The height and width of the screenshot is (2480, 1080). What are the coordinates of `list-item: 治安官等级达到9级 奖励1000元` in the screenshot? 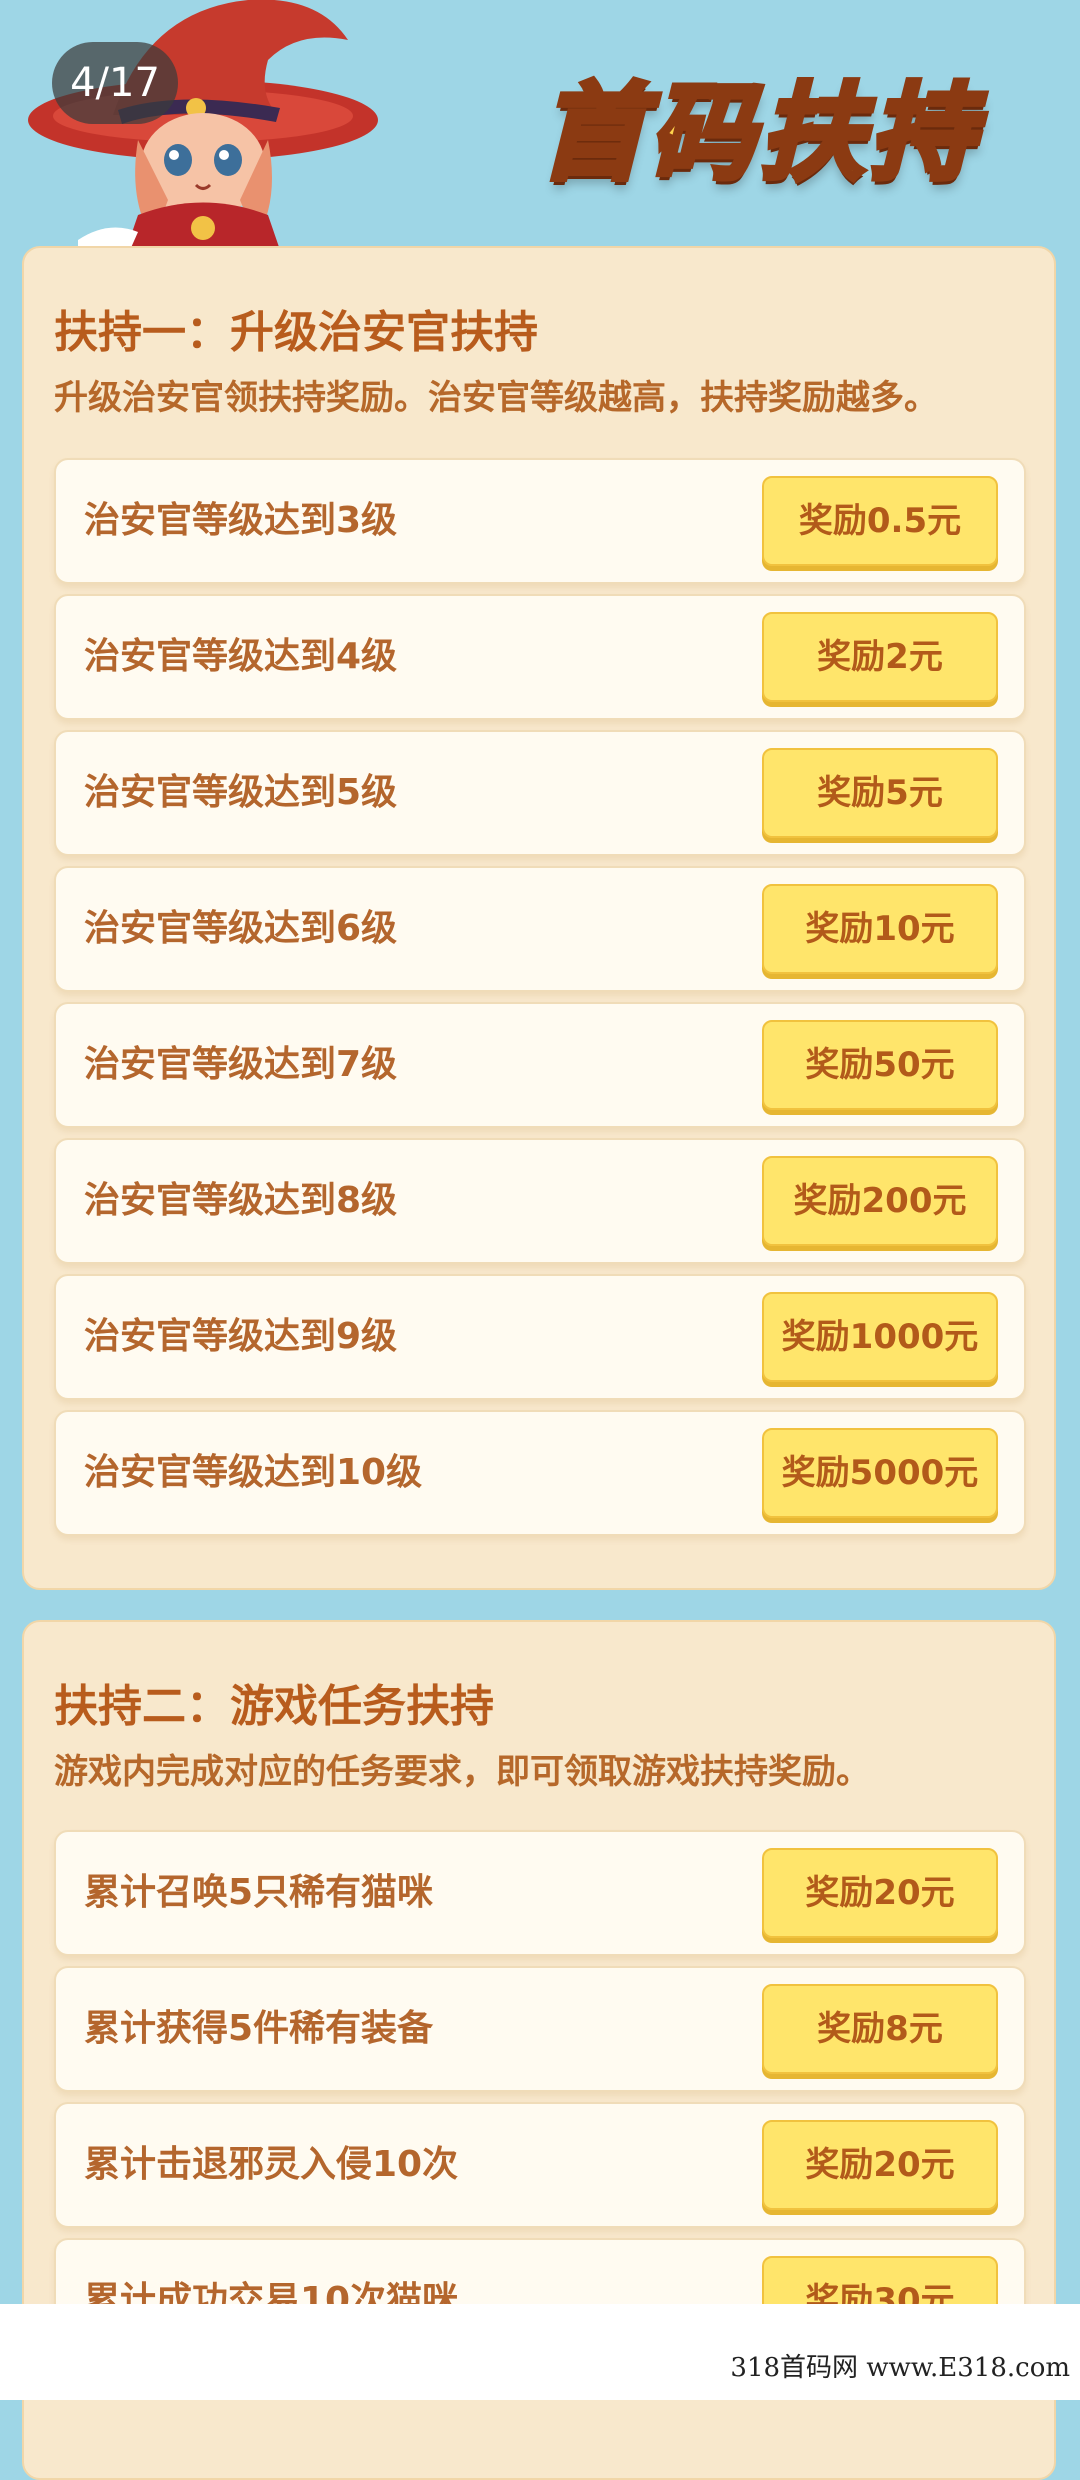 It's located at (540, 1337).